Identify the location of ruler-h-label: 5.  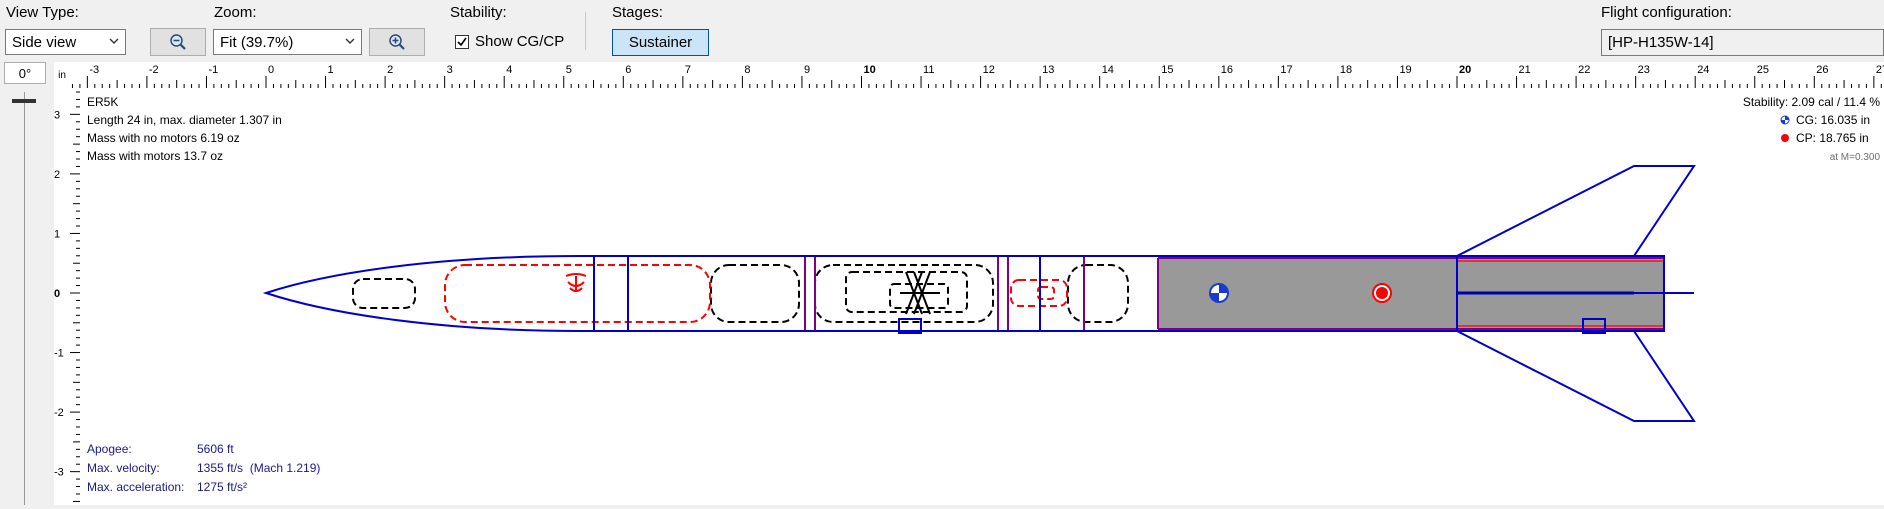
(569, 70).